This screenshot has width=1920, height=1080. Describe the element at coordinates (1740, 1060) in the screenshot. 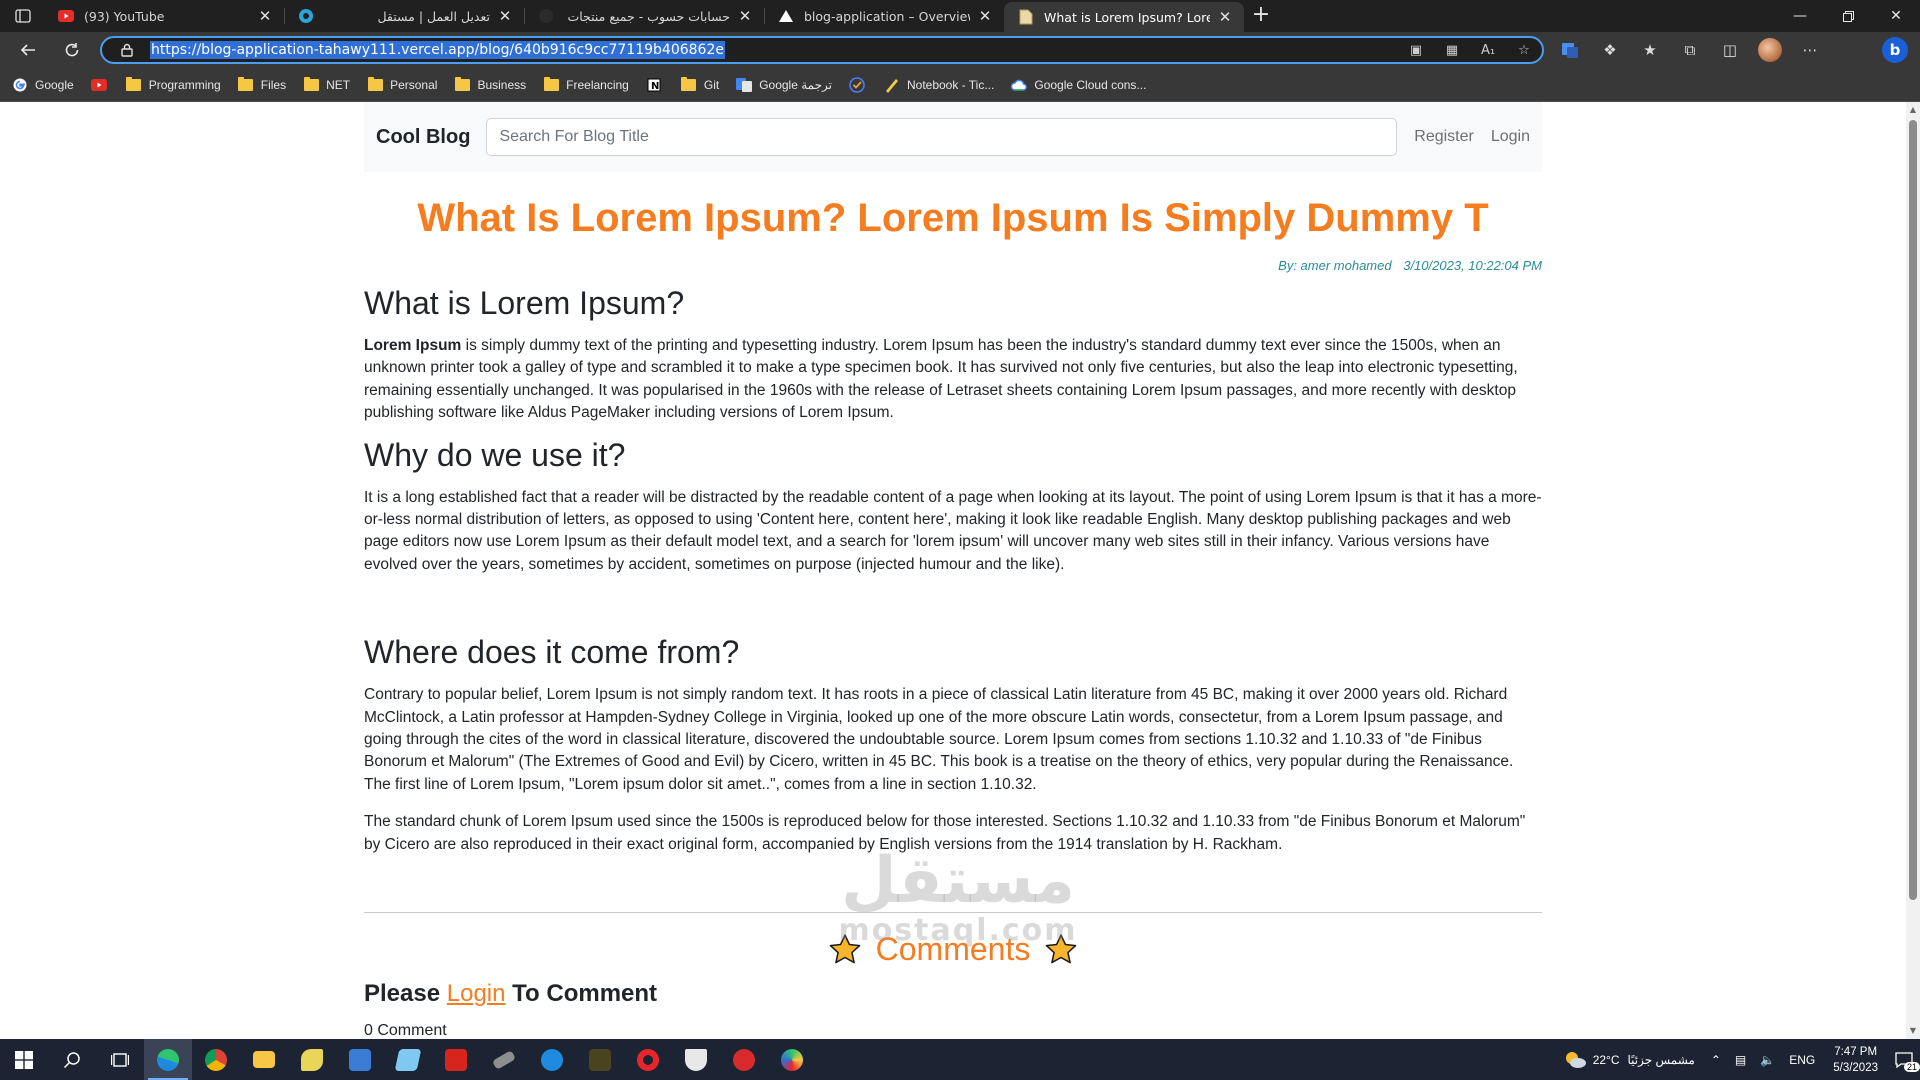

I see `network-icon: ▤` at that location.